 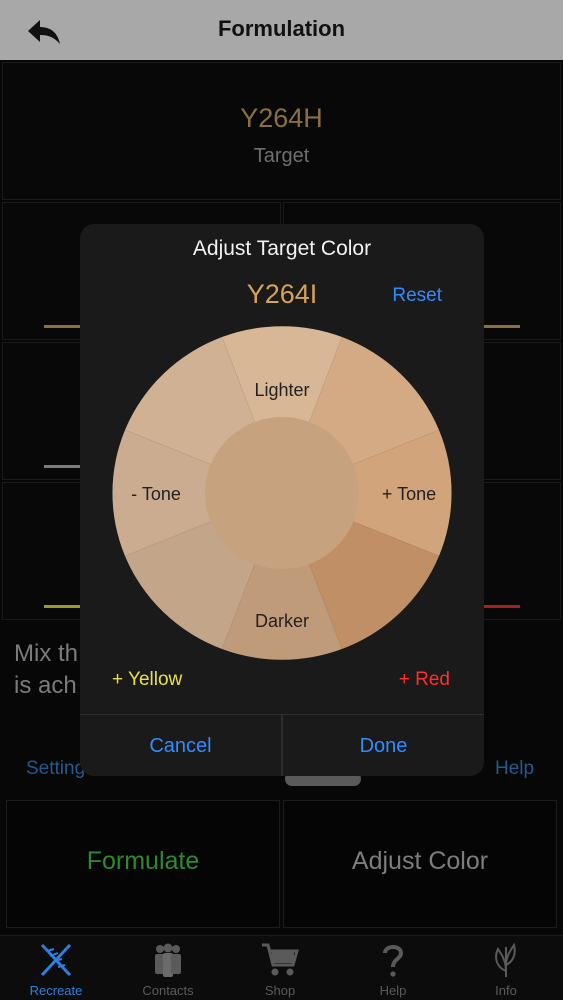 I want to click on wheel-label-lighter: Lighter, so click(x=281, y=390).